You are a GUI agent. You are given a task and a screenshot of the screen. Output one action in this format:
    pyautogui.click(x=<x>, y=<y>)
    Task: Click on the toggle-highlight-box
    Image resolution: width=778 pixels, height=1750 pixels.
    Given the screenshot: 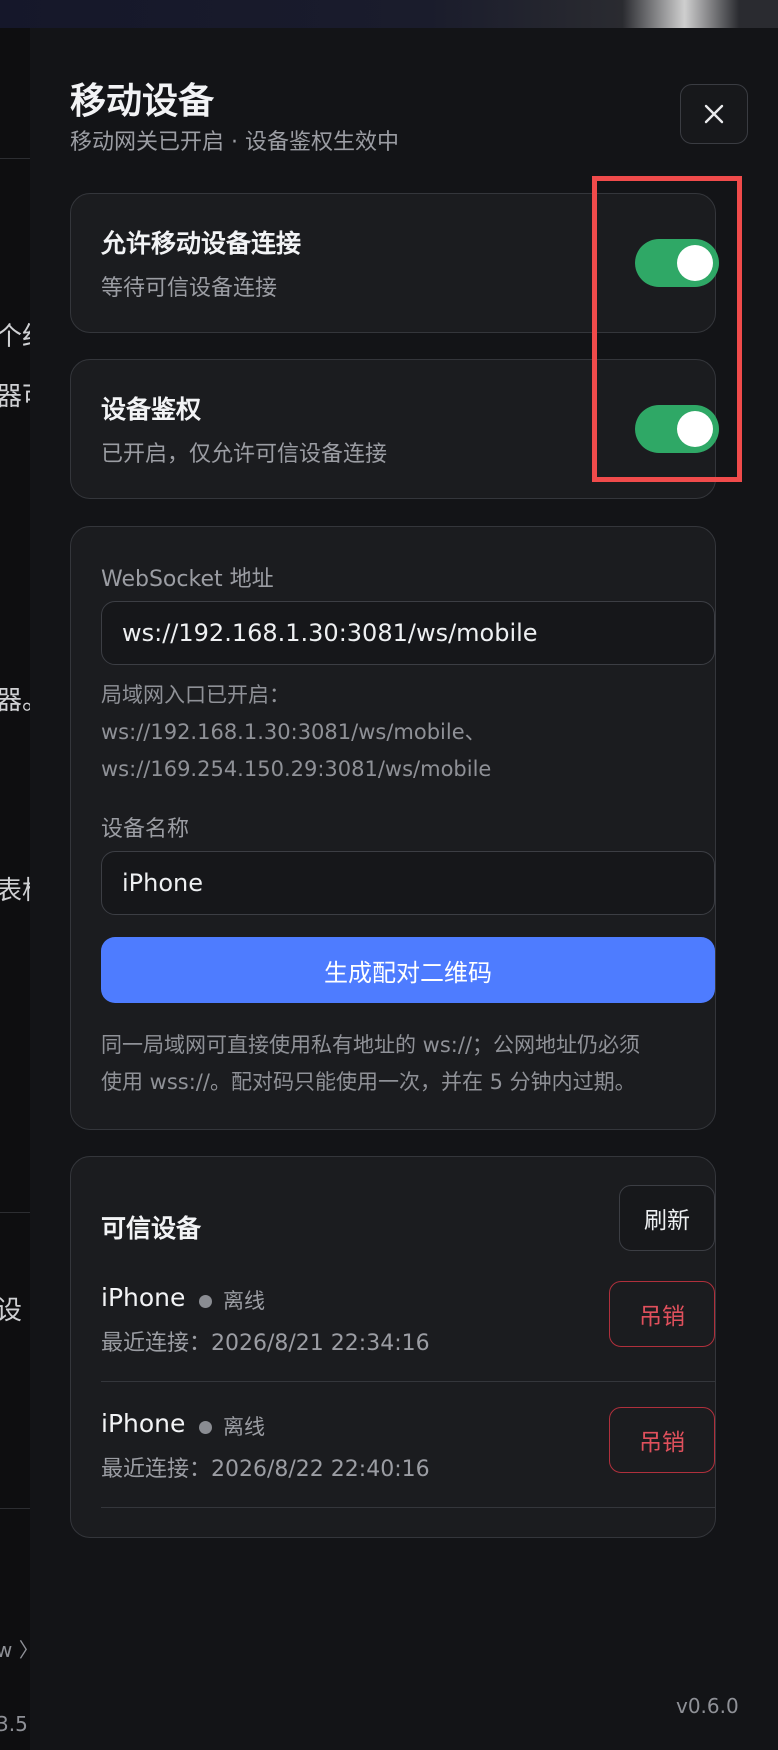 What is the action you would take?
    pyautogui.click(x=667, y=329)
    